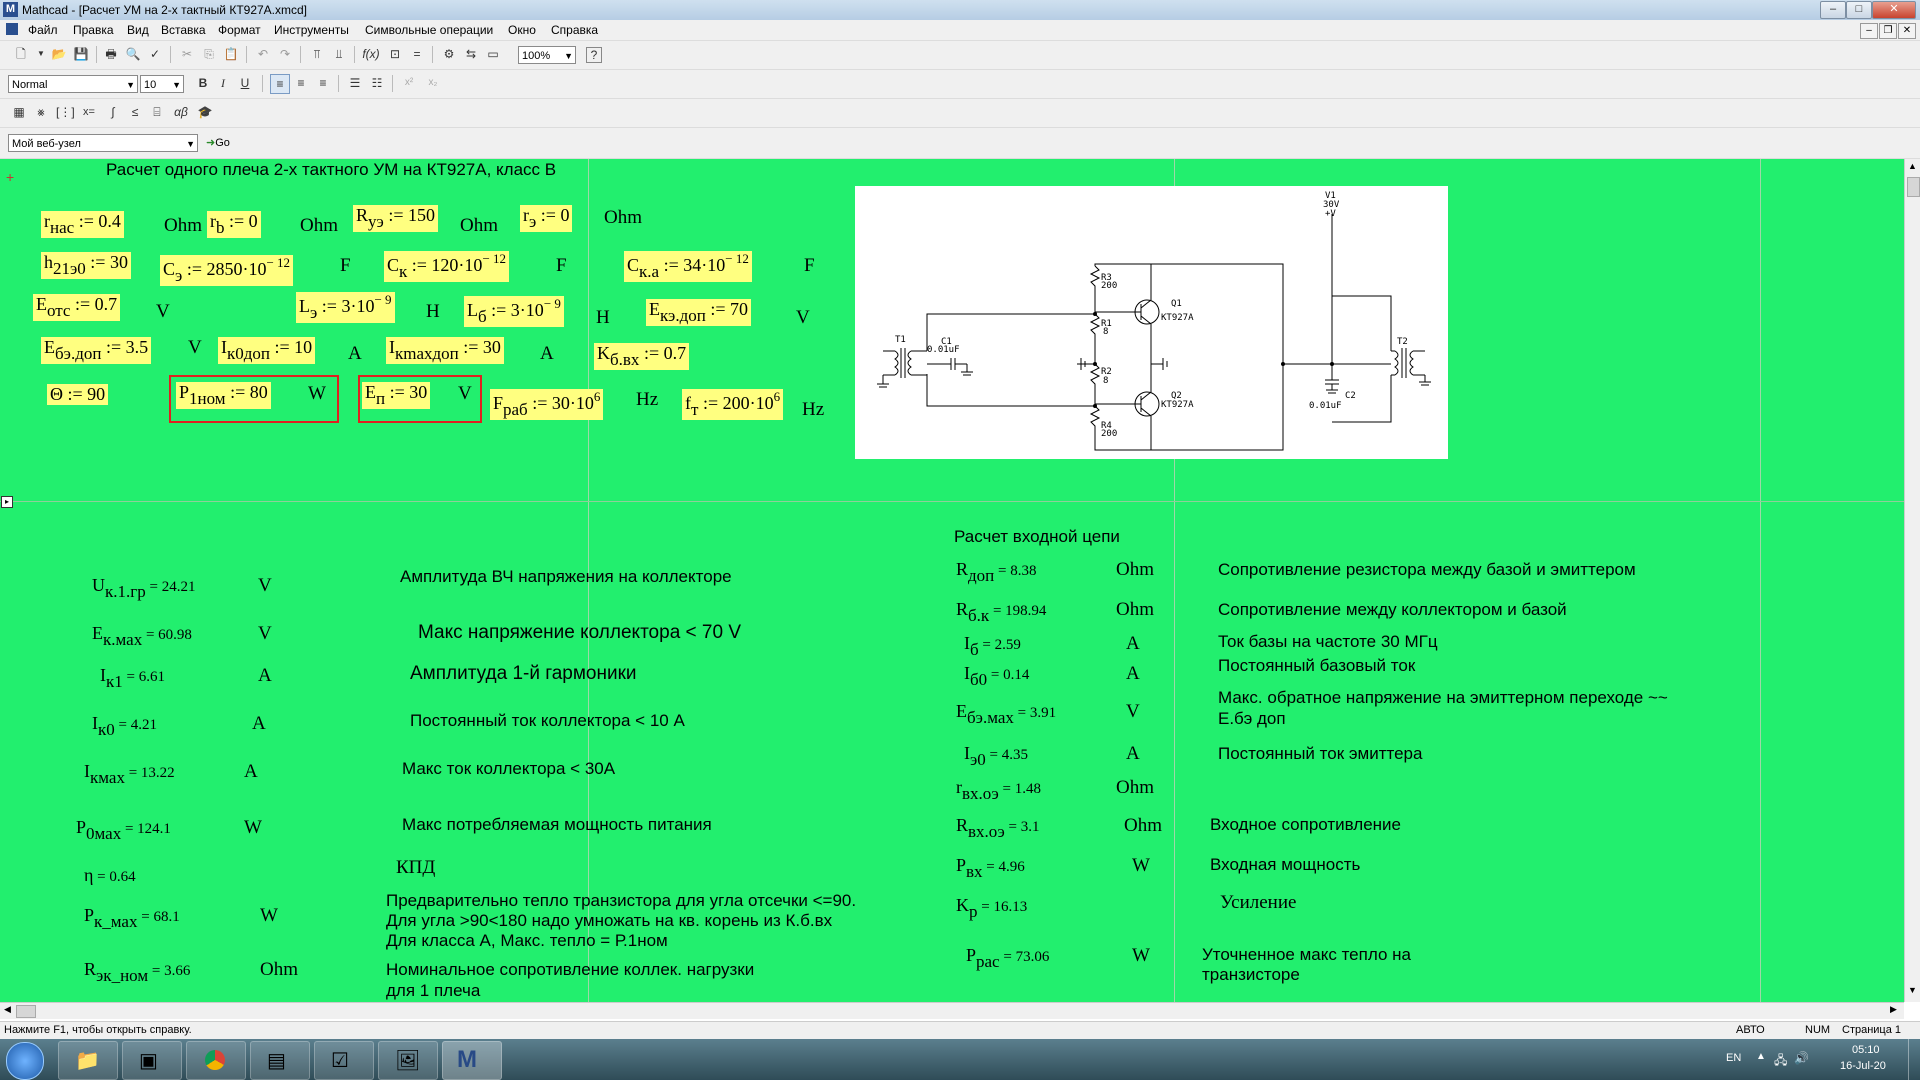 Image resolution: width=1920 pixels, height=1080 pixels. Describe the element at coordinates (19, 112) in the screenshot. I see `calculator-icon: ▦` at that location.